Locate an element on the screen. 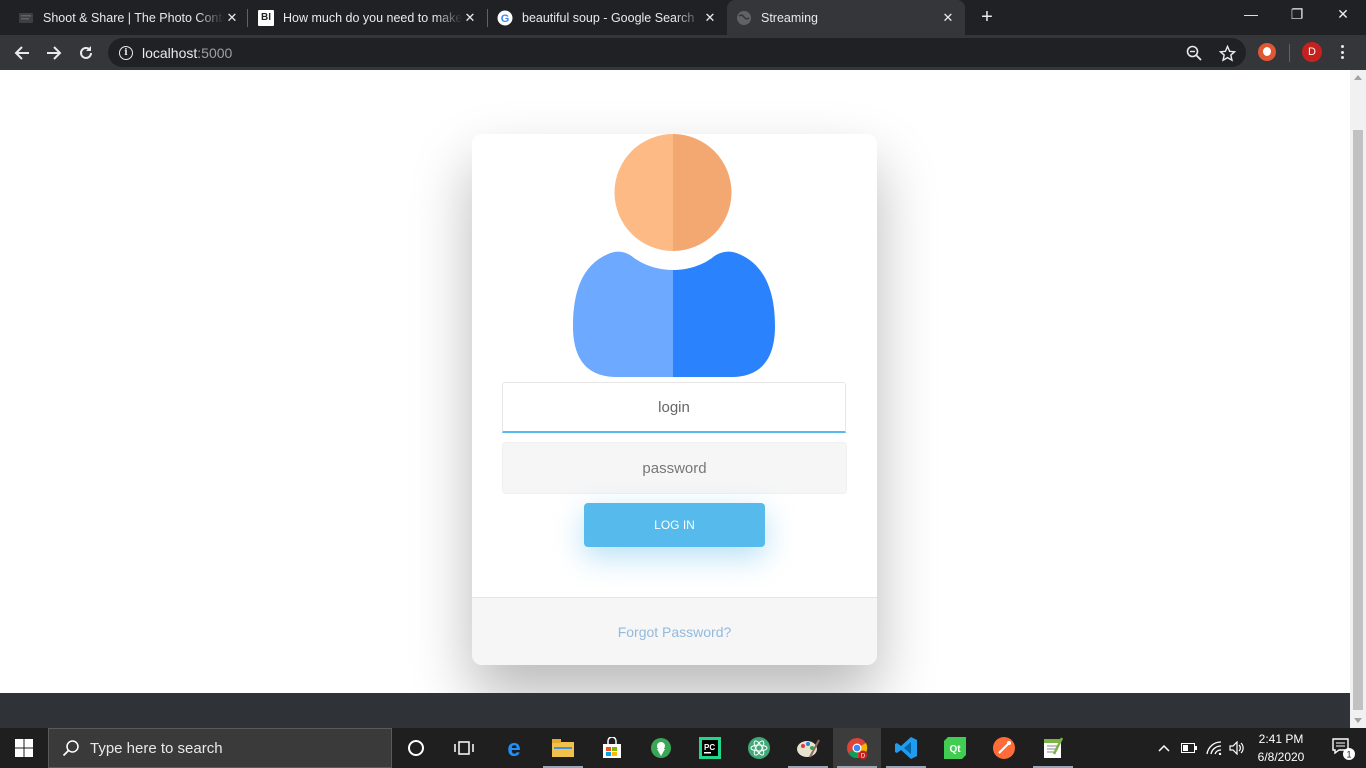 The width and height of the screenshot is (1366, 768). postman-icon is located at coordinates (1004, 748).